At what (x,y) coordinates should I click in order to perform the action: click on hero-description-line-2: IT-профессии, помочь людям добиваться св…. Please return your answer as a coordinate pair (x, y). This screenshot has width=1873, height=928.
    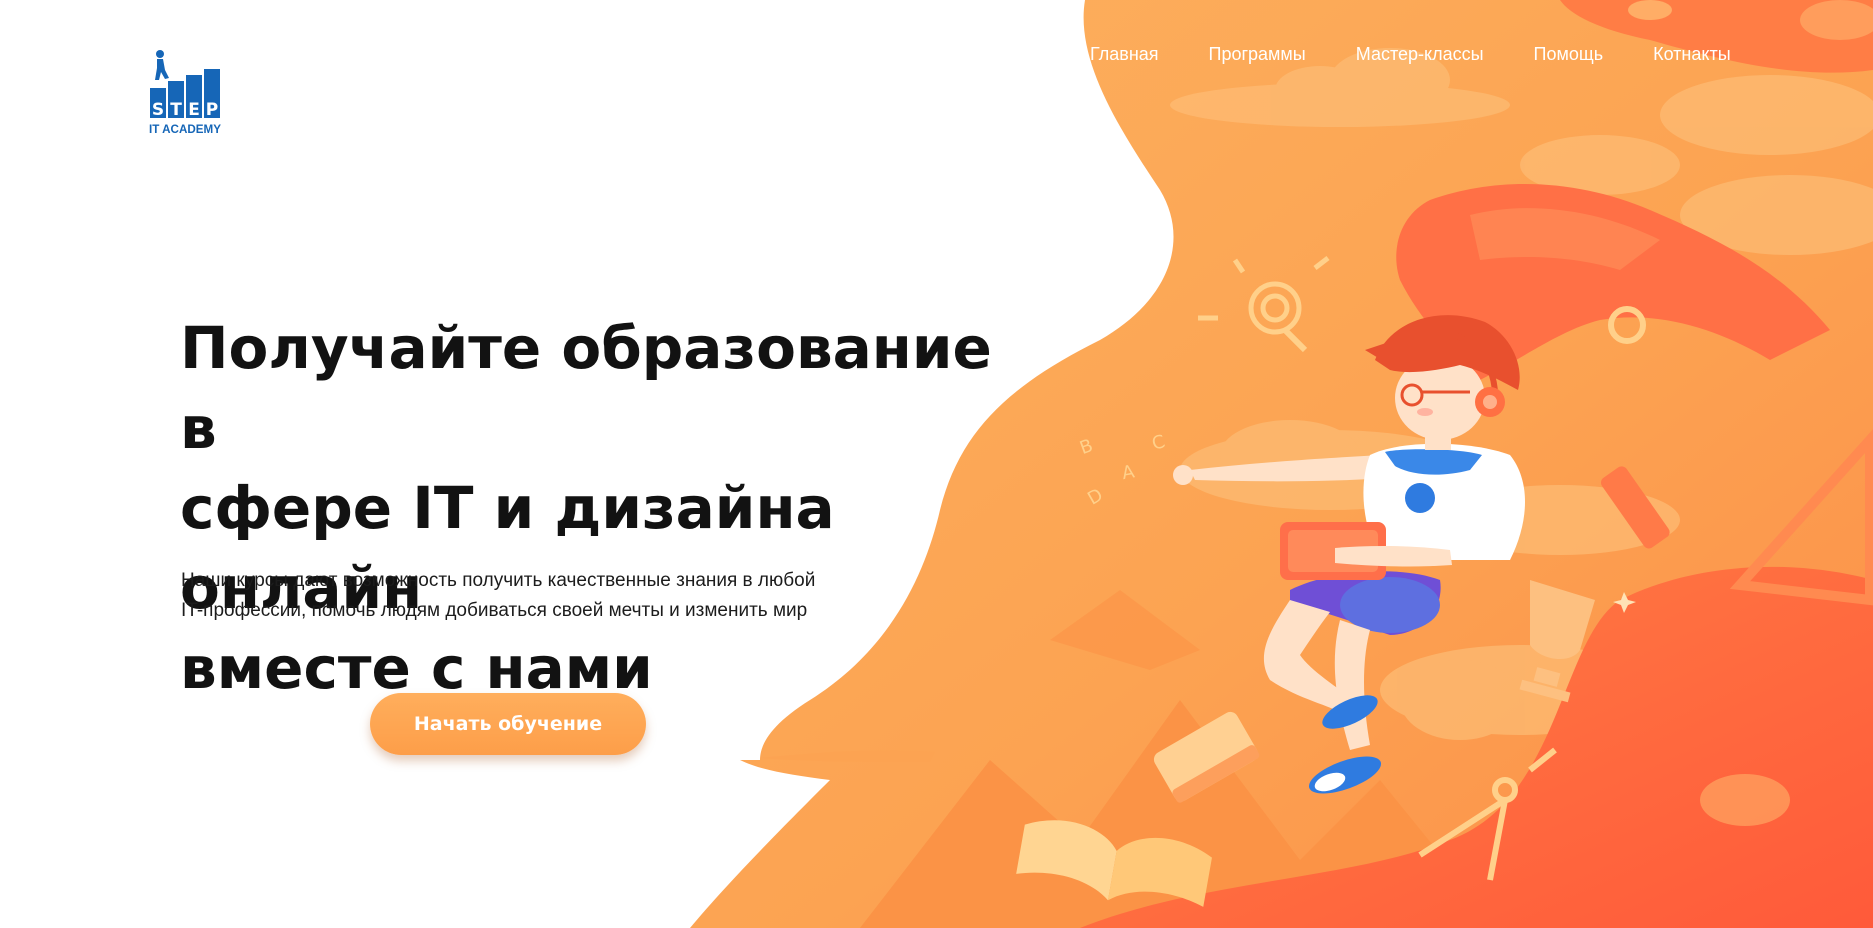
    Looking at the image, I should click on (494, 610).